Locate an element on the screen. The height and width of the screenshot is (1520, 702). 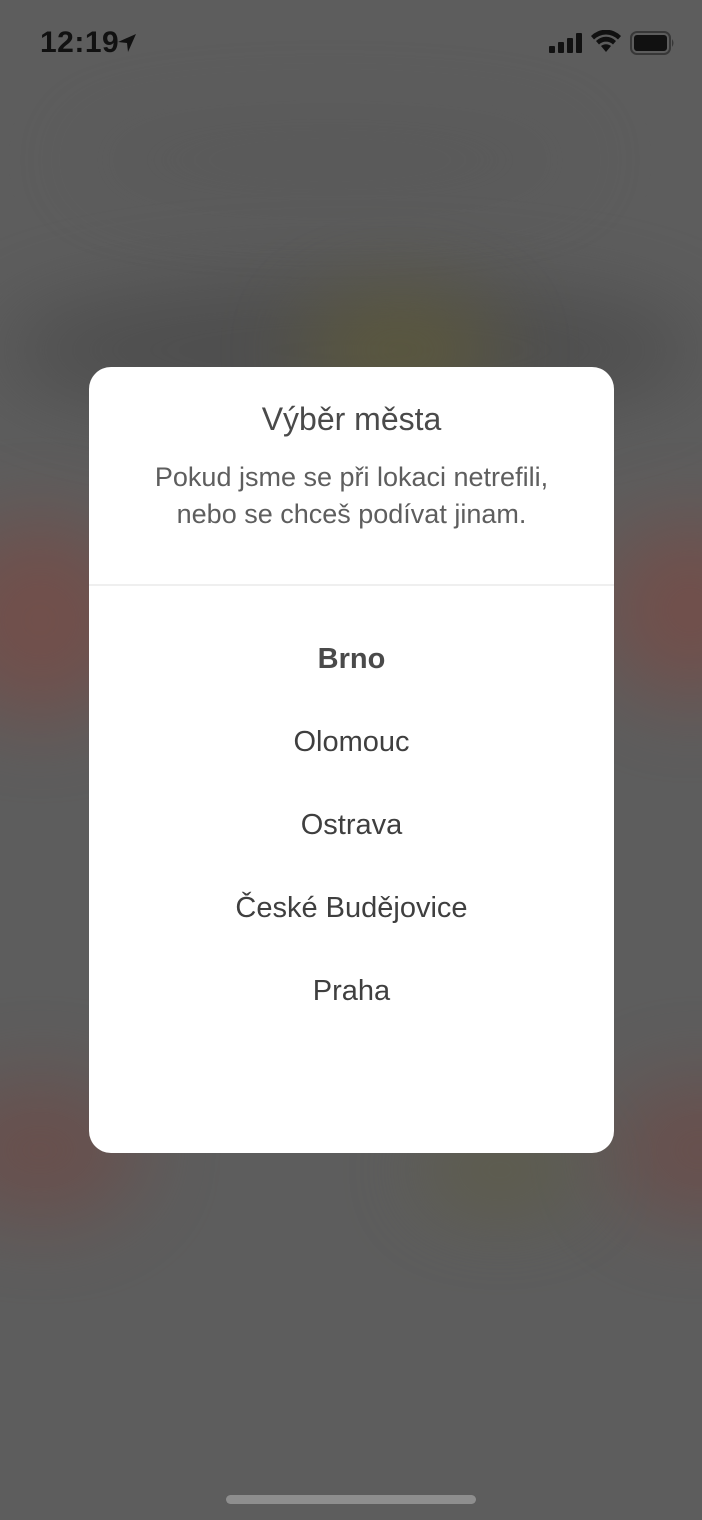
city-option-praha: Praha is located at coordinates (351, 991).